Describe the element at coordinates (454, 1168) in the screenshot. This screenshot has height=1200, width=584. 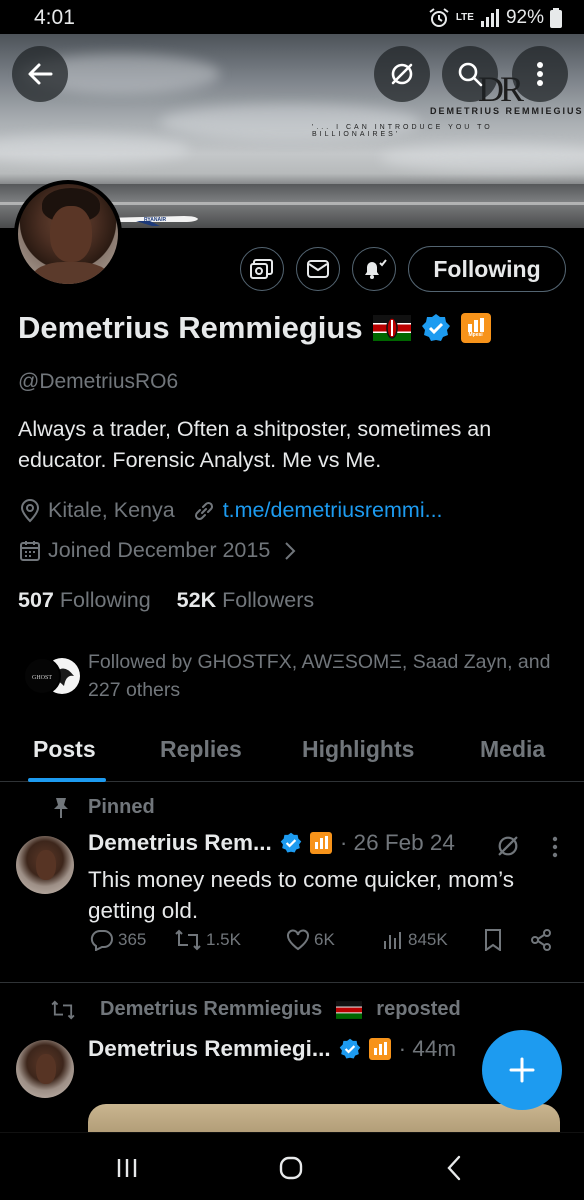
I see `nav-back-icon` at that location.